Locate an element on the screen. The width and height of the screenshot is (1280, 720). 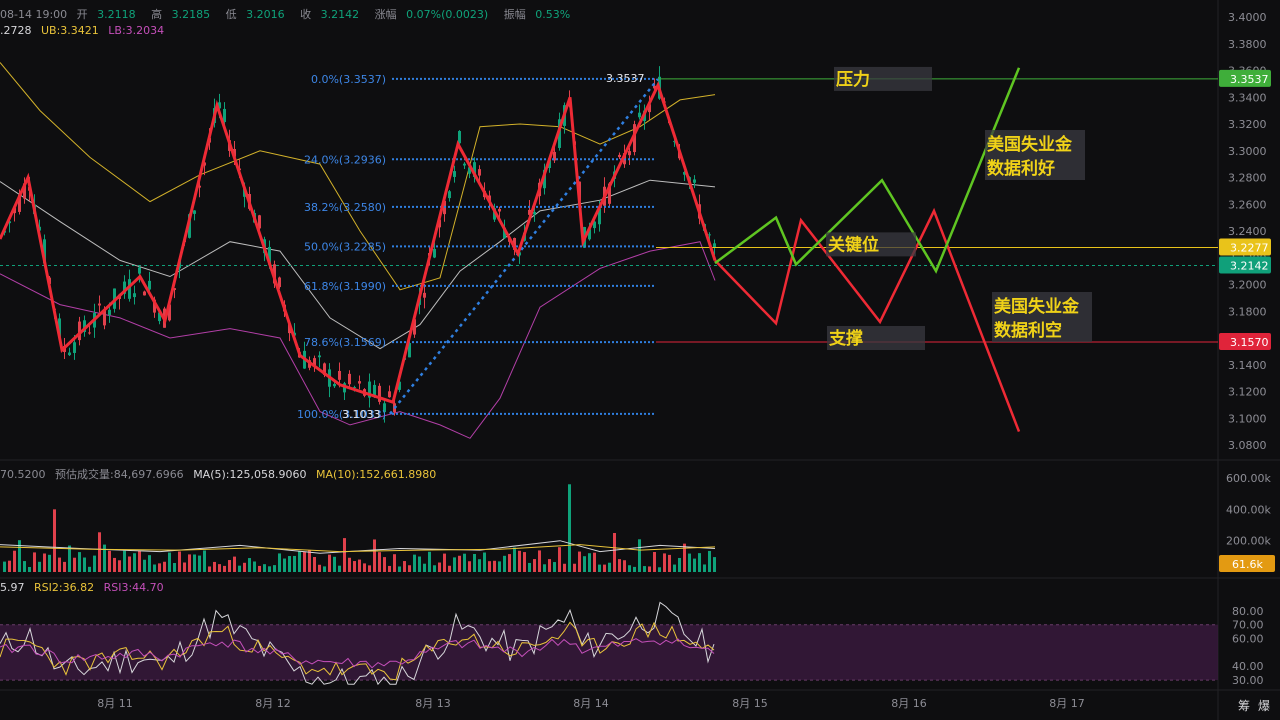
price-tick: 3.3000 is located at coordinates (1247, 151).